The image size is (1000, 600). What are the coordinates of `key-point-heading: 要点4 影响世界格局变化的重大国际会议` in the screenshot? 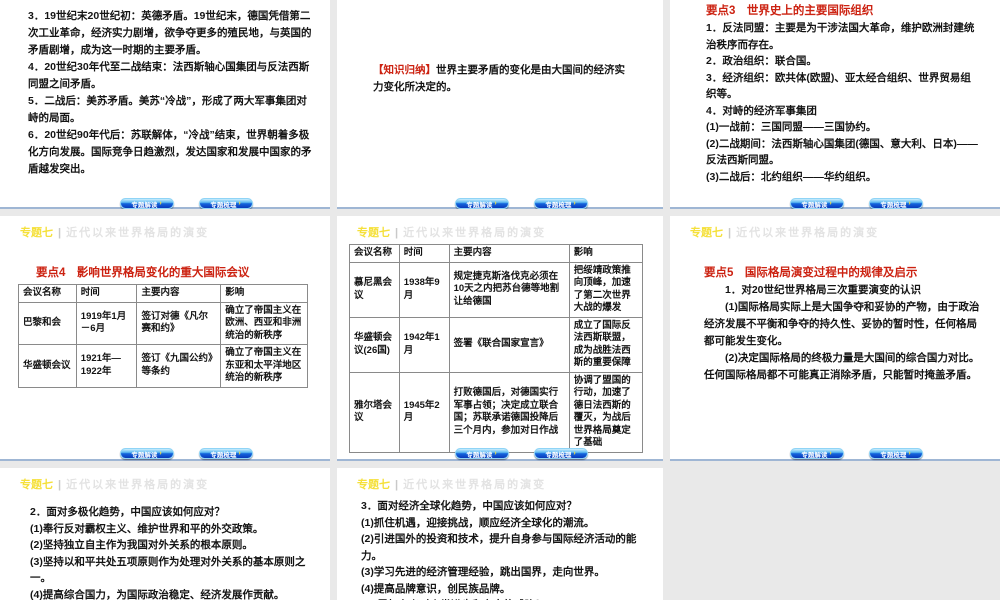 It's located at (143, 273).